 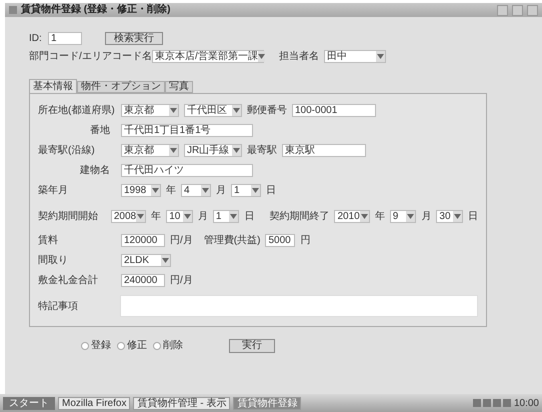 What do you see at coordinates (53, 191) in the screenshot?
I see `field-label: 築年月` at bounding box center [53, 191].